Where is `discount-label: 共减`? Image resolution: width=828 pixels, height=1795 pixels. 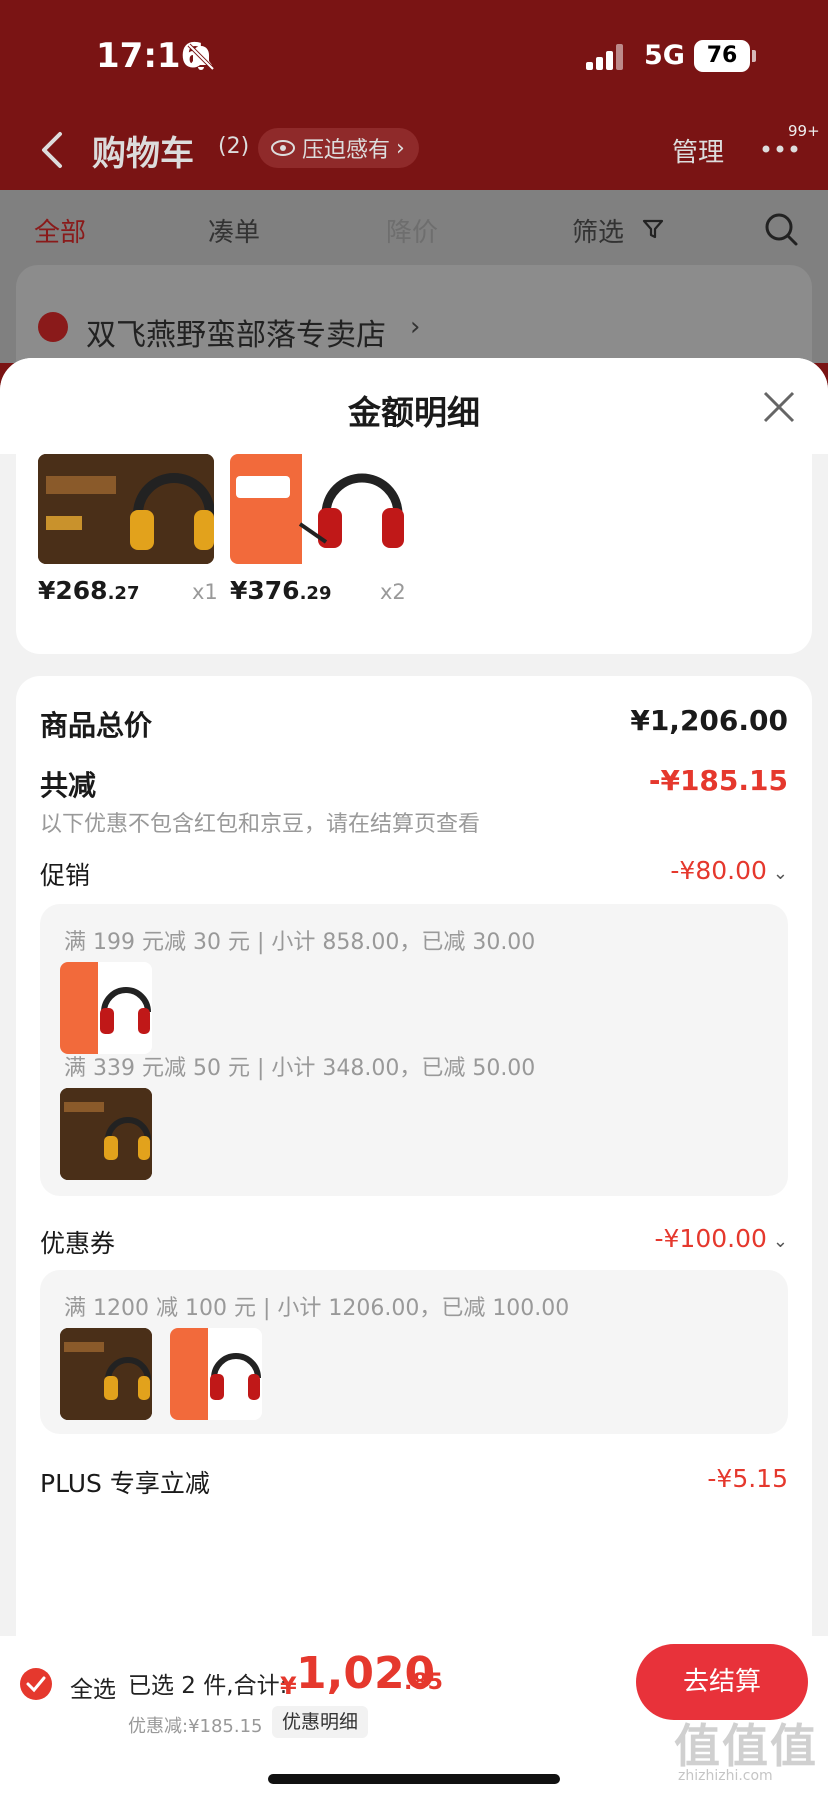
discount-label: 共减 is located at coordinates (68, 785).